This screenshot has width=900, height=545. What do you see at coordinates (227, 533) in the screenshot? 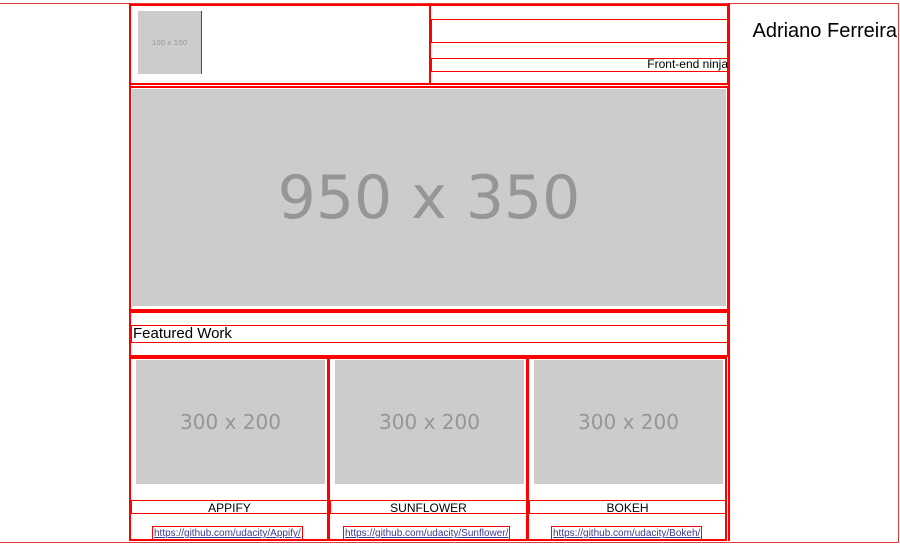
I see `project-link-appify: https://github.com/udacity/Appify/` at bounding box center [227, 533].